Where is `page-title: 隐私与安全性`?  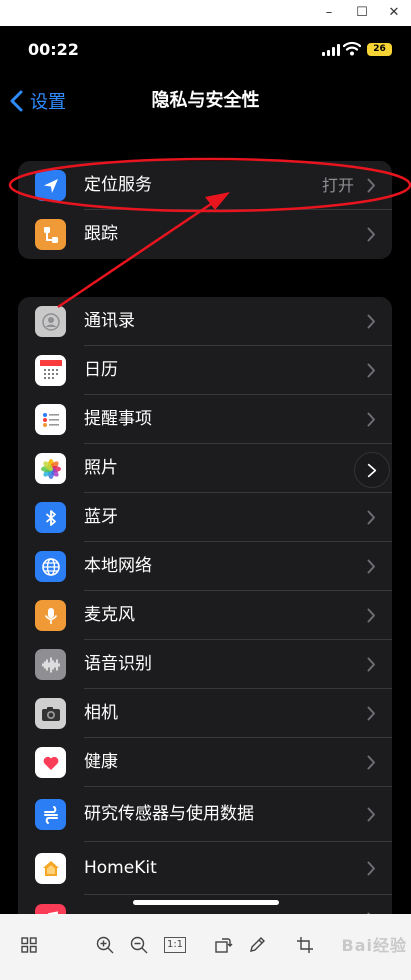 page-title: 隐私与安全性 is located at coordinates (205, 100).